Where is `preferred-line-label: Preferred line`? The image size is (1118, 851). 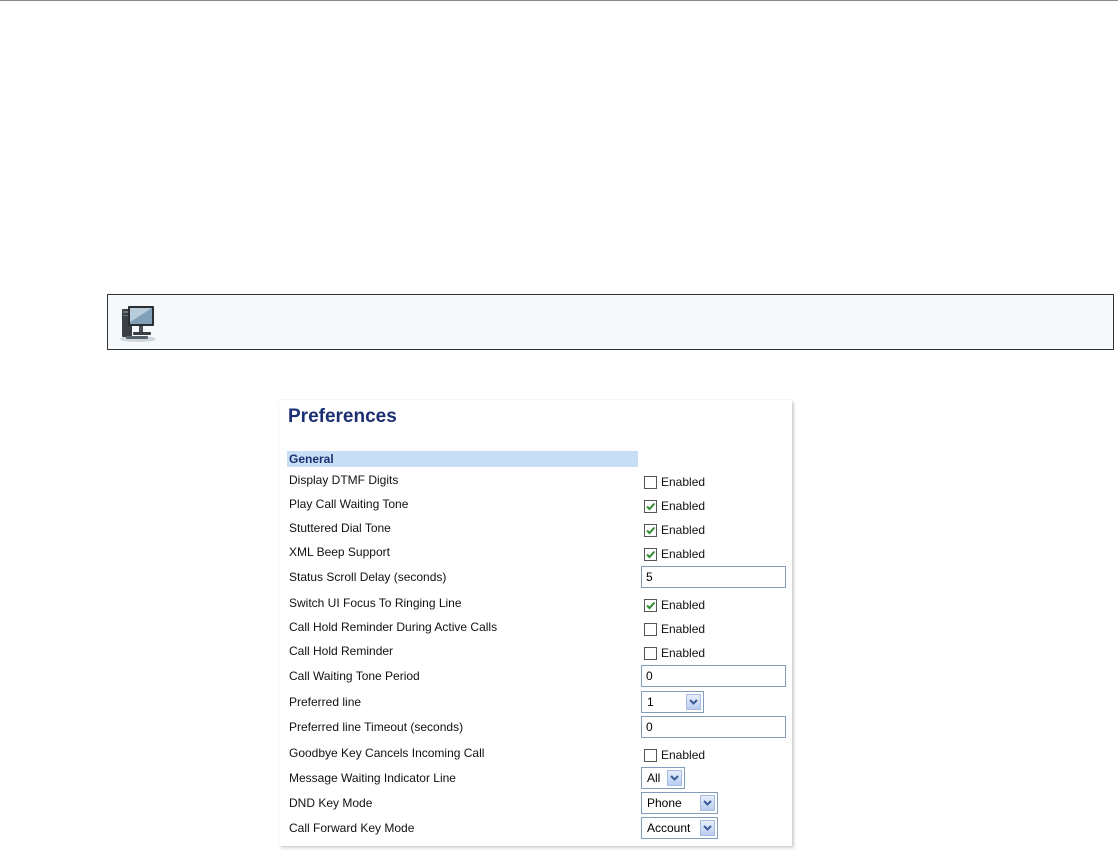
preferred-line-label: Preferred line is located at coordinates (325, 702).